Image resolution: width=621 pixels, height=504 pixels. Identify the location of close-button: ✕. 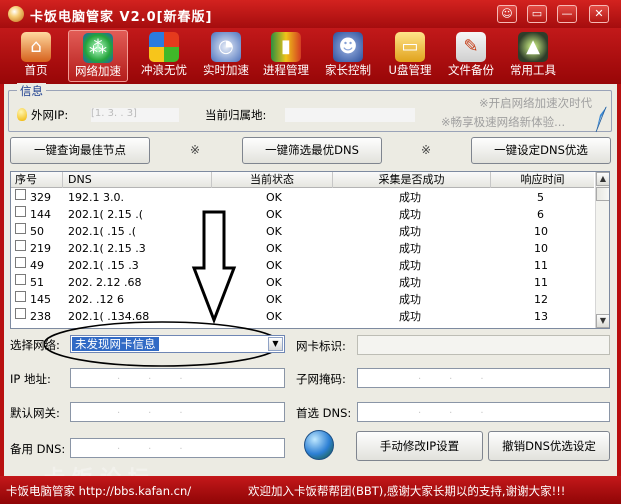
(599, 14).